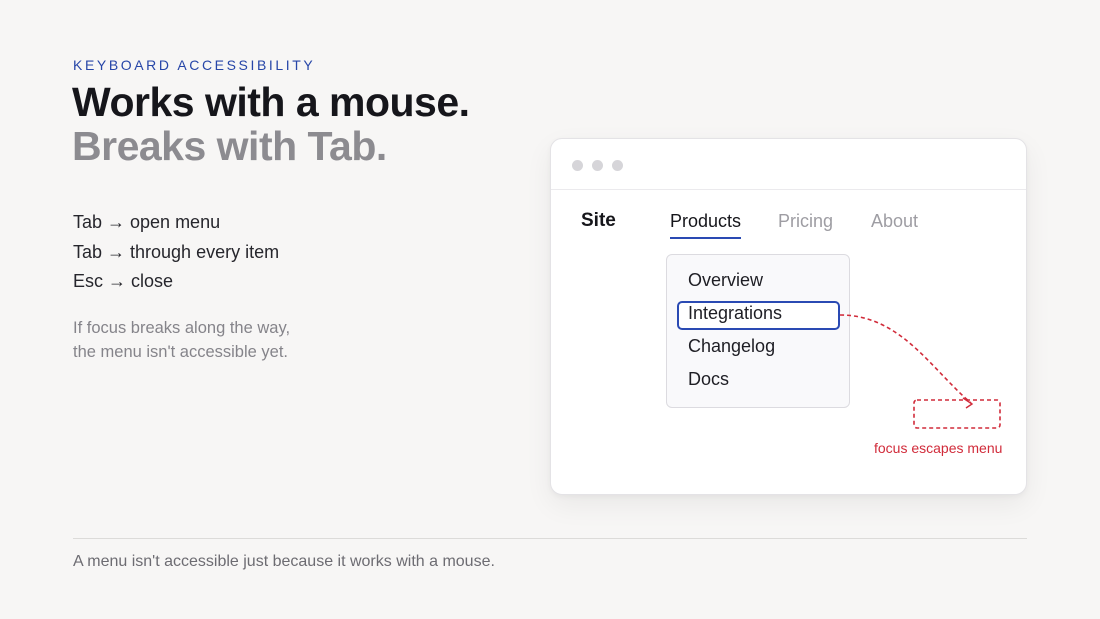 This screenshot has width=1100, height=619. What do you see at coordinates (938, 448) in the screenshot?
I see `focus-escape-label: focus escapes menu` at bounding box center [938, 448].